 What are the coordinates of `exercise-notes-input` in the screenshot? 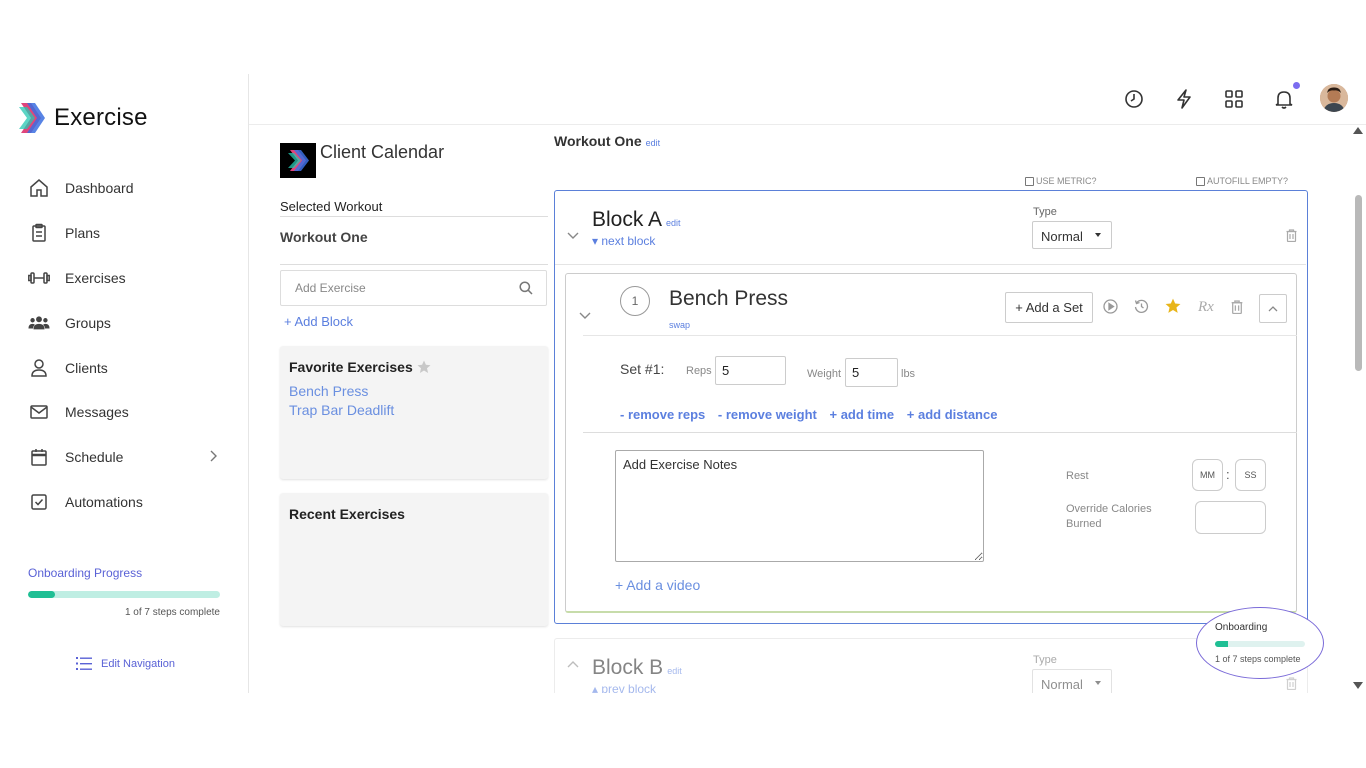 It's located at (799, 506).